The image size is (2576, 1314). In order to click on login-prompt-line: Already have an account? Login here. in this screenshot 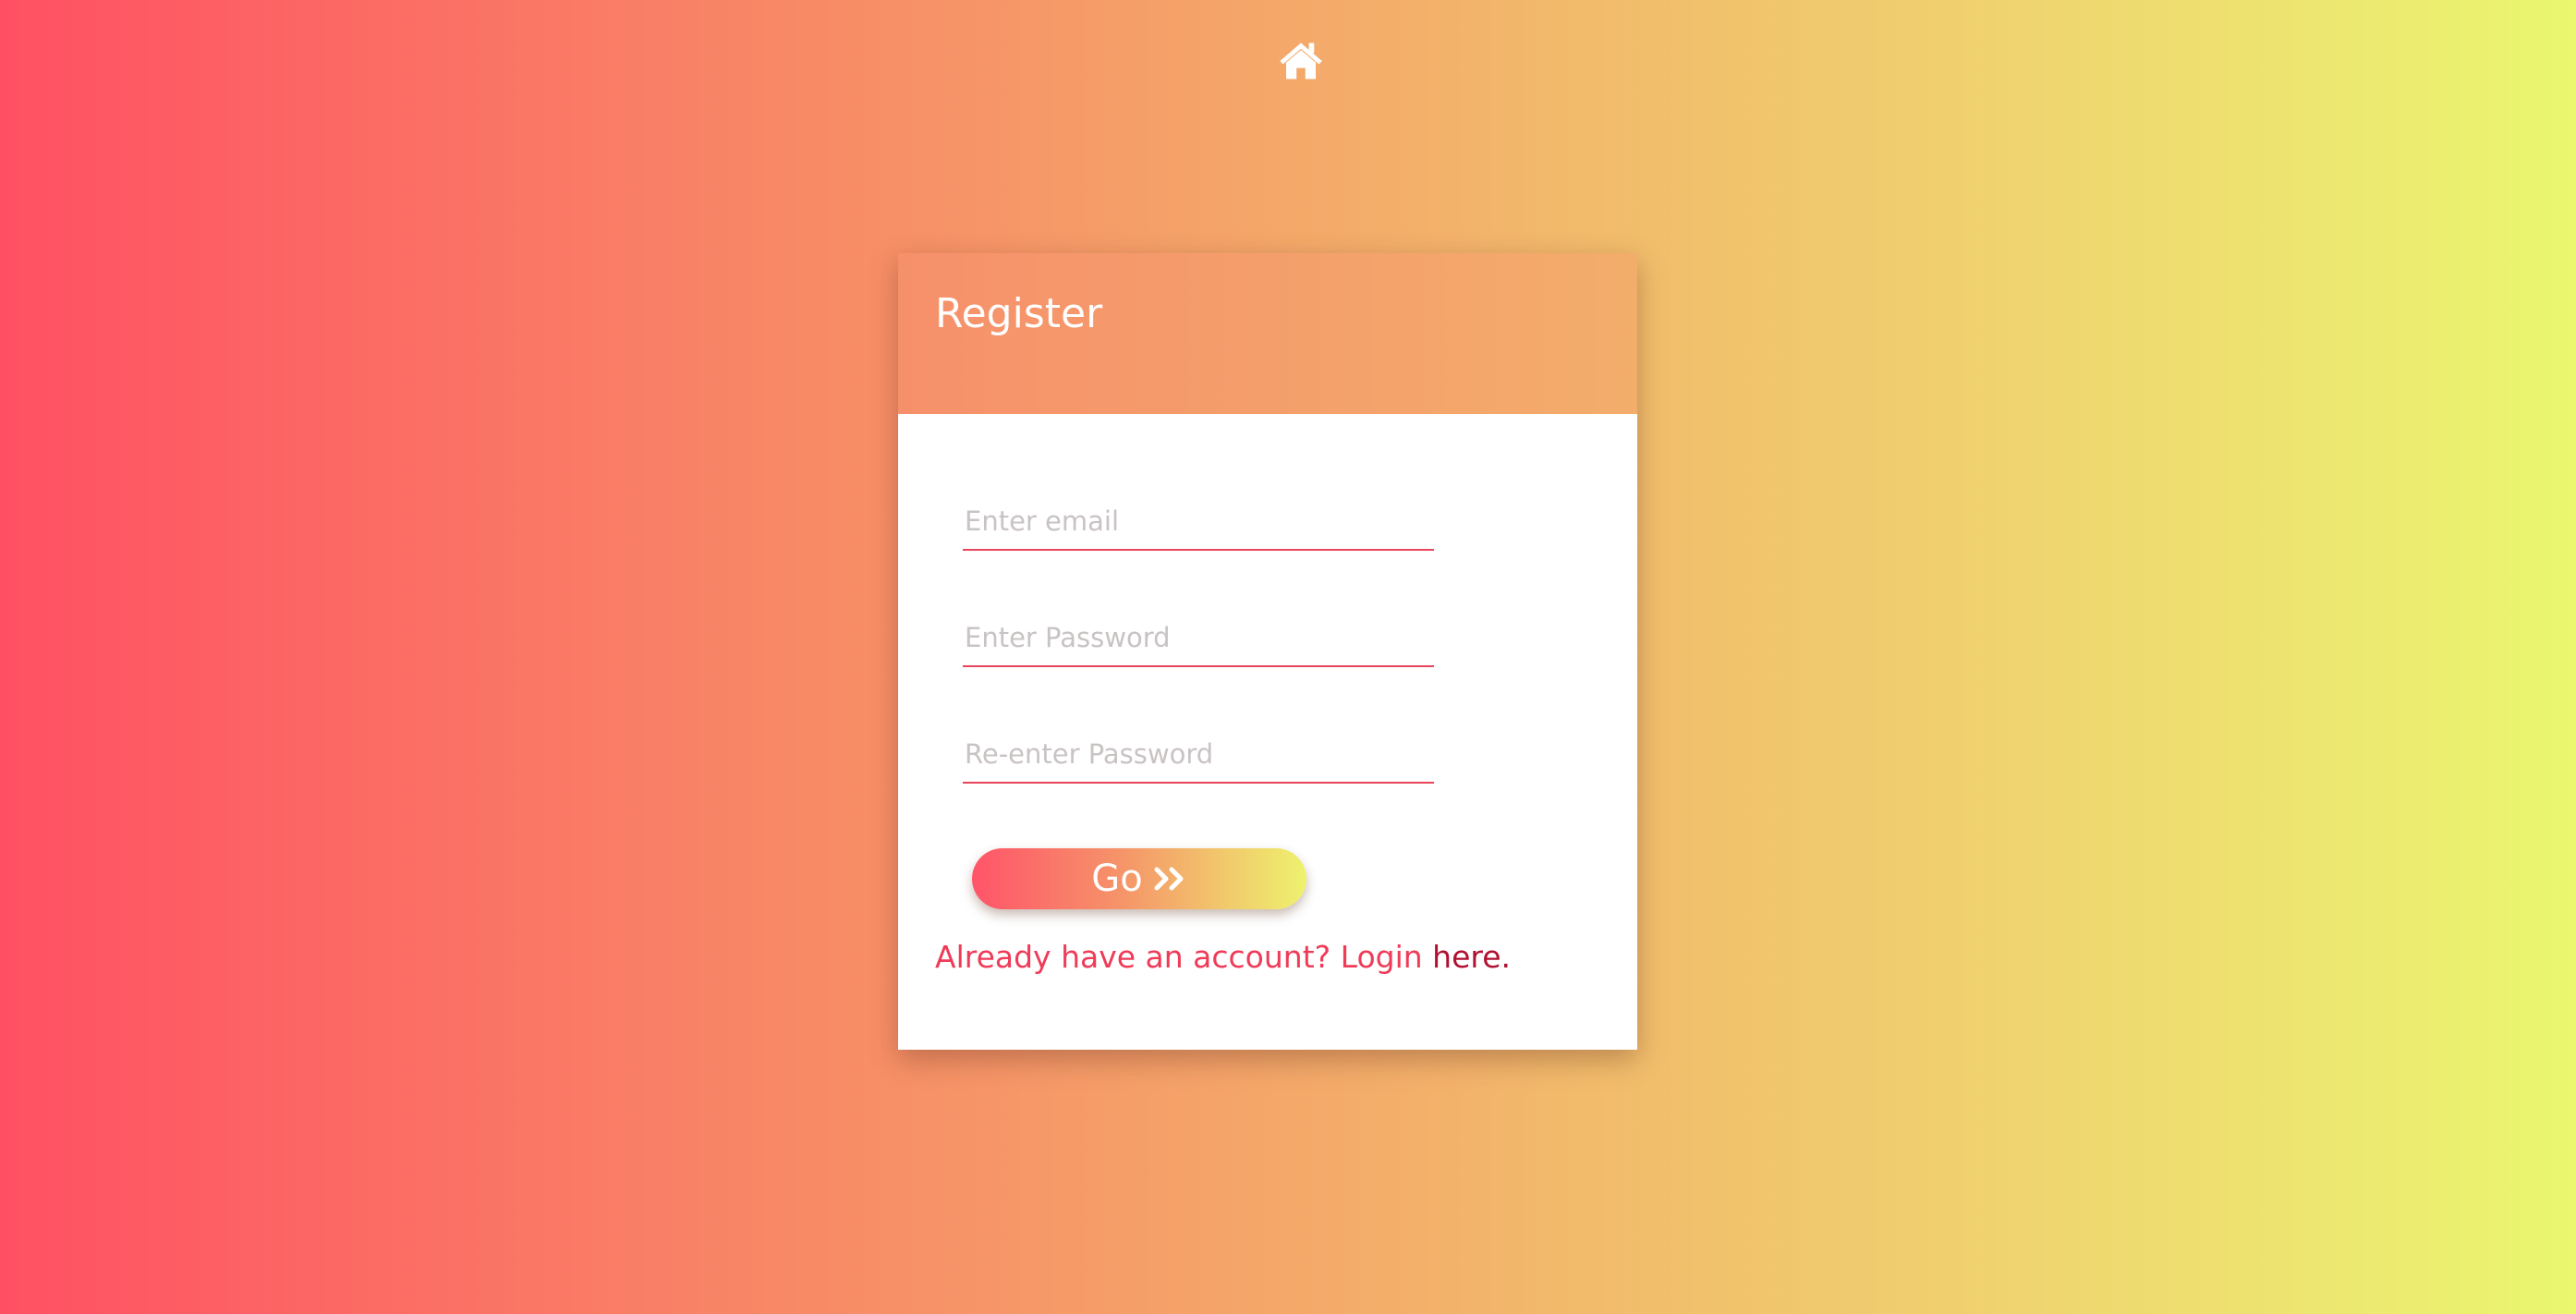, I will do `click(1223, 957)`.